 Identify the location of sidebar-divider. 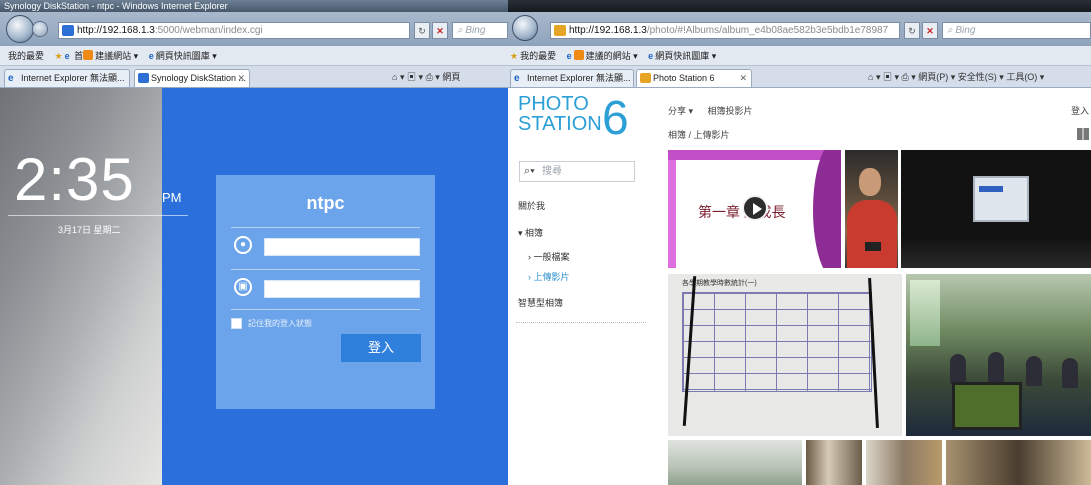
(581, 322).